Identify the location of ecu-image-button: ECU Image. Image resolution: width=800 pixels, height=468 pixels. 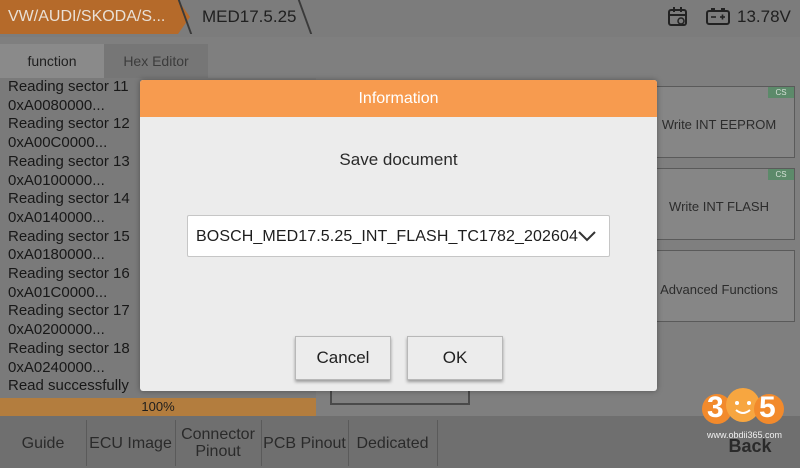
(131, 443).